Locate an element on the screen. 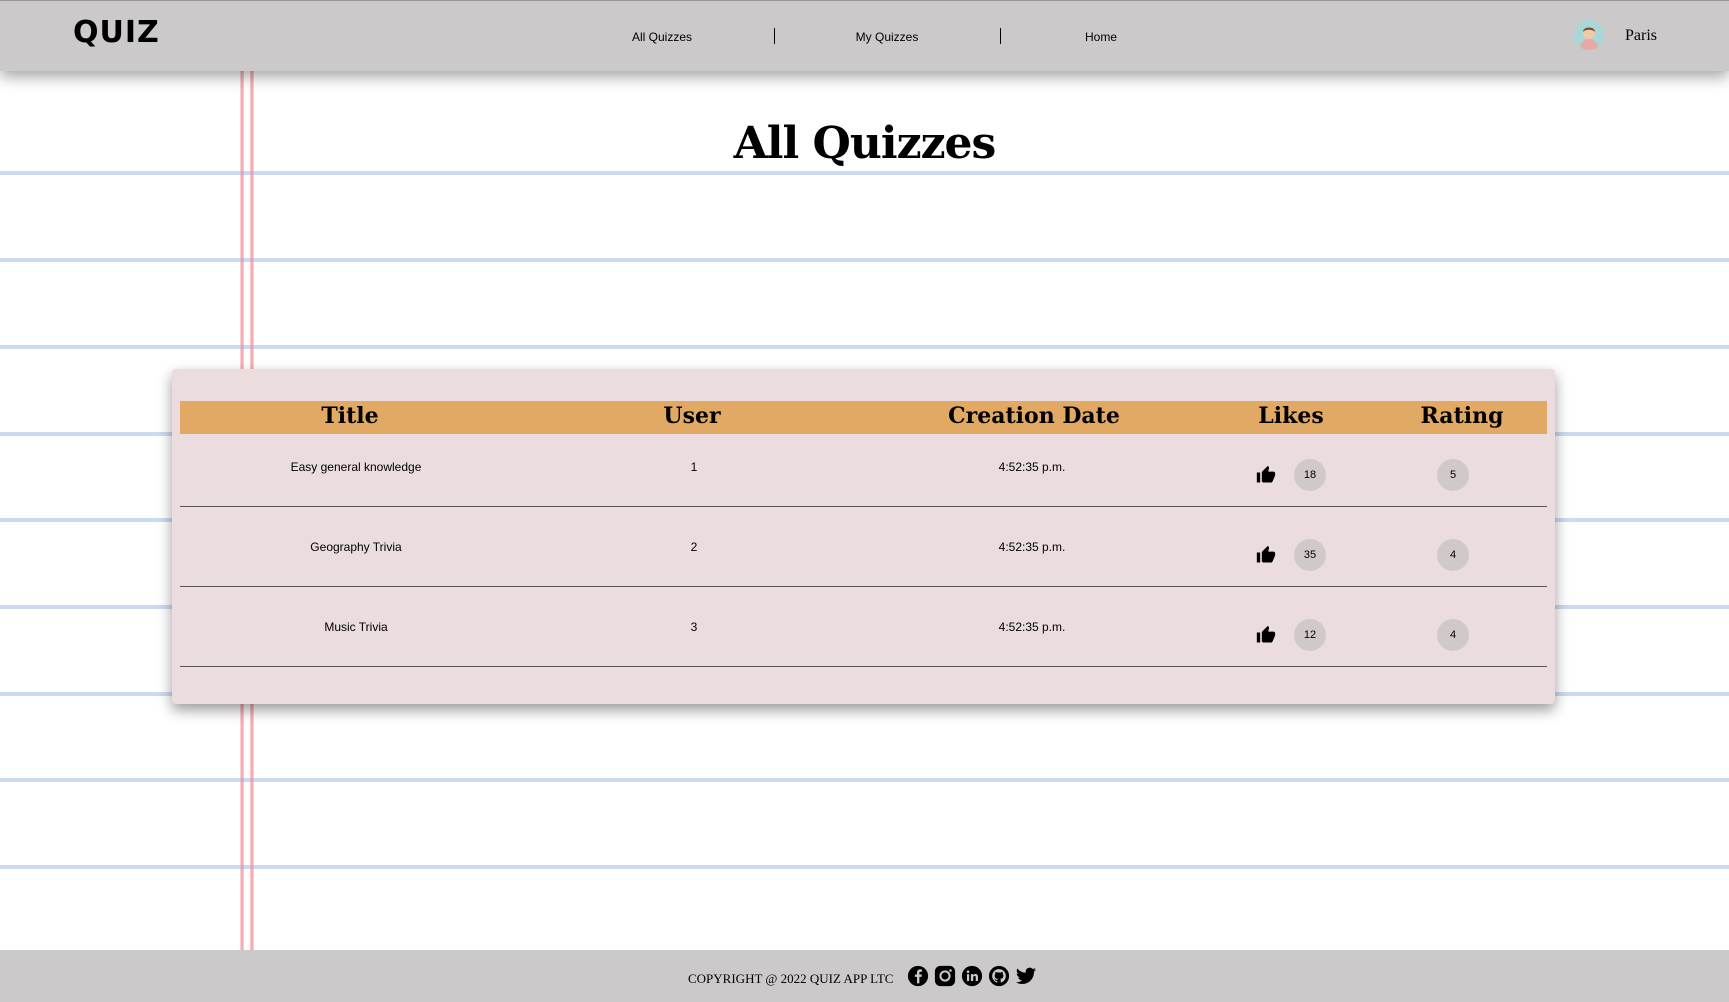 This screenshot has width=1729, height=1002. nav-all-quizzes: All Quizzes is located at coordinates (662, 37).